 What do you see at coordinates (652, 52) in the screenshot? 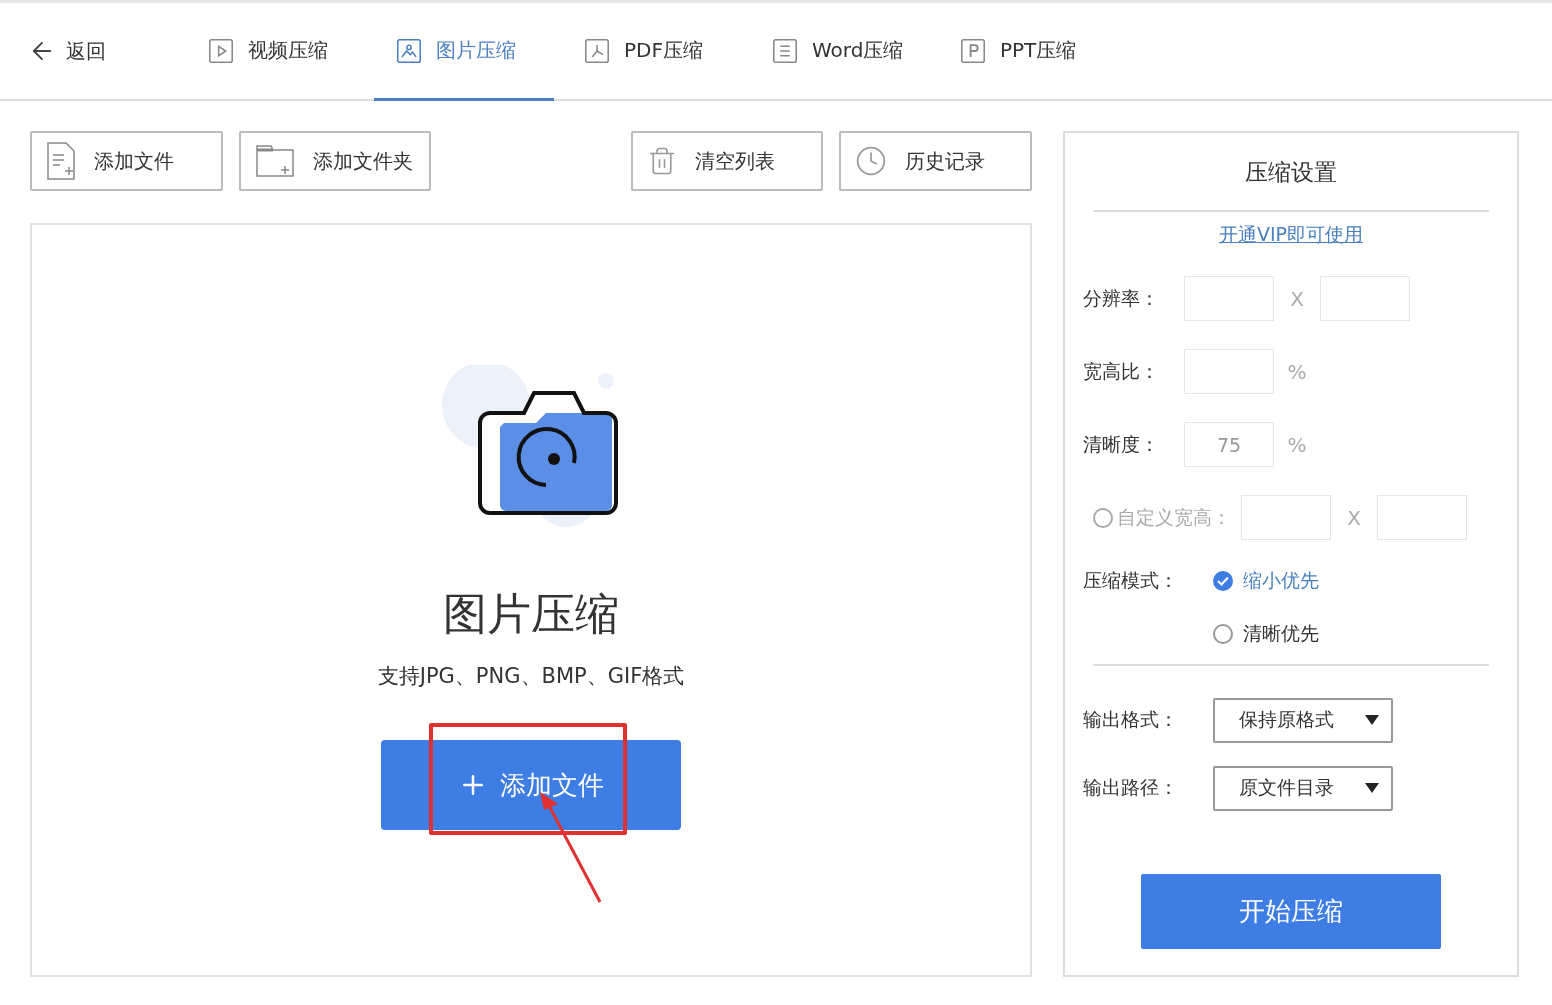
I see `tab: PDF压缩` at bounding box center [652, 52].